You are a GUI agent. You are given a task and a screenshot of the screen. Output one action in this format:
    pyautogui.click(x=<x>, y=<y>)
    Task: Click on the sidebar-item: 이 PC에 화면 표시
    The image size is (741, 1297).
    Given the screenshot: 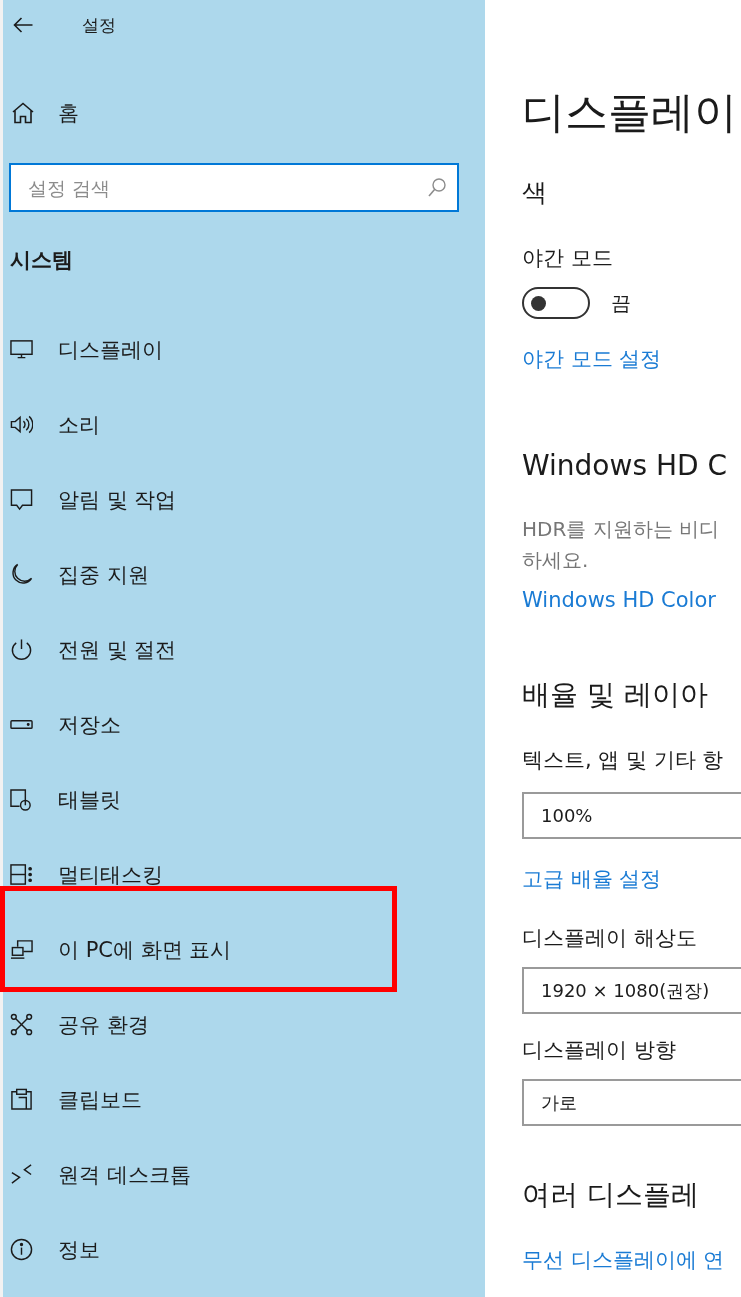 What is the action you would take?
    pyautogui.click(x=247, y=949)
    